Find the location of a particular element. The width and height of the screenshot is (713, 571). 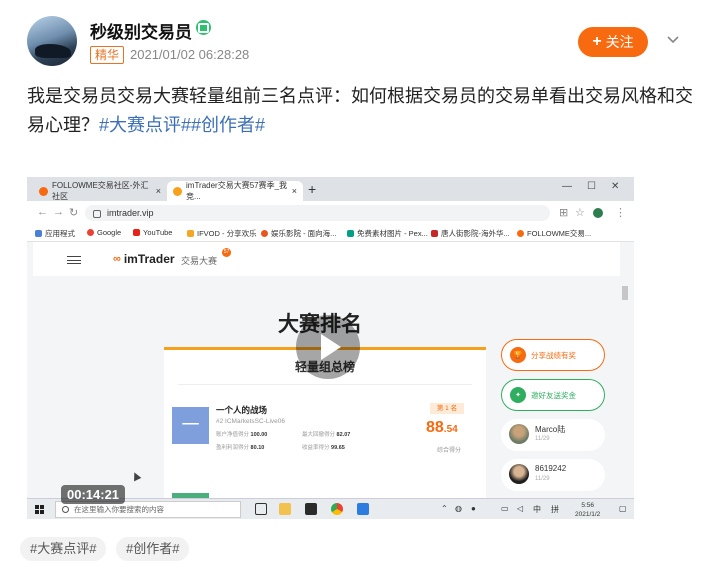

author-avatar is located at coordinates (52, 41).